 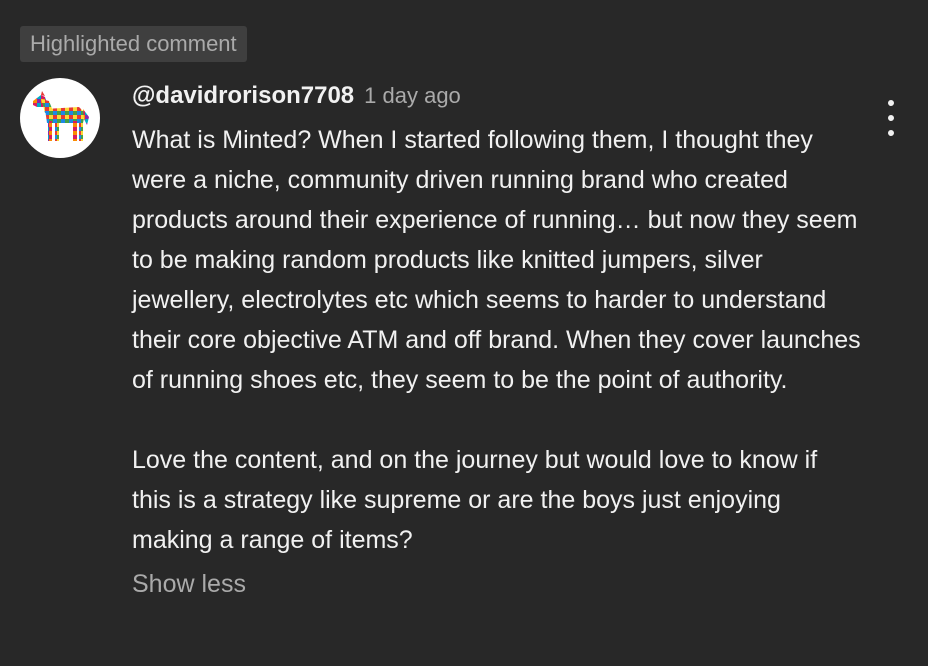 I want to click on comment-author: @davidrorison7708, so click(x=243, y=96).